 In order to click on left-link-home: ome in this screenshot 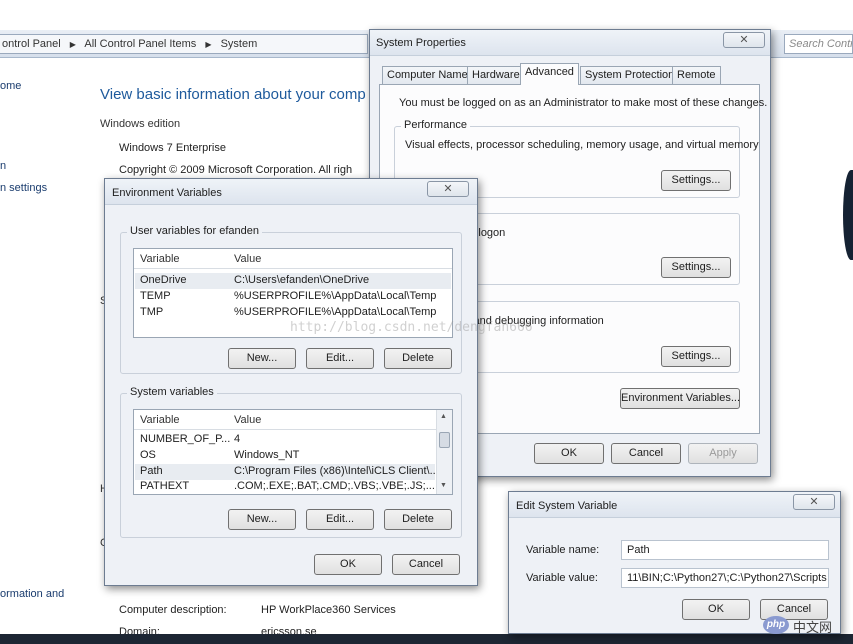, I will do `click(10, 86)`.